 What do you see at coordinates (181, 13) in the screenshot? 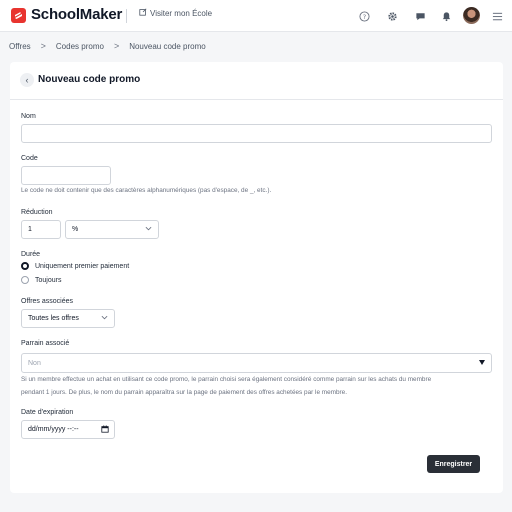
I see `visit-school-label: Visiter mon École` at bounding box center [181, 13].